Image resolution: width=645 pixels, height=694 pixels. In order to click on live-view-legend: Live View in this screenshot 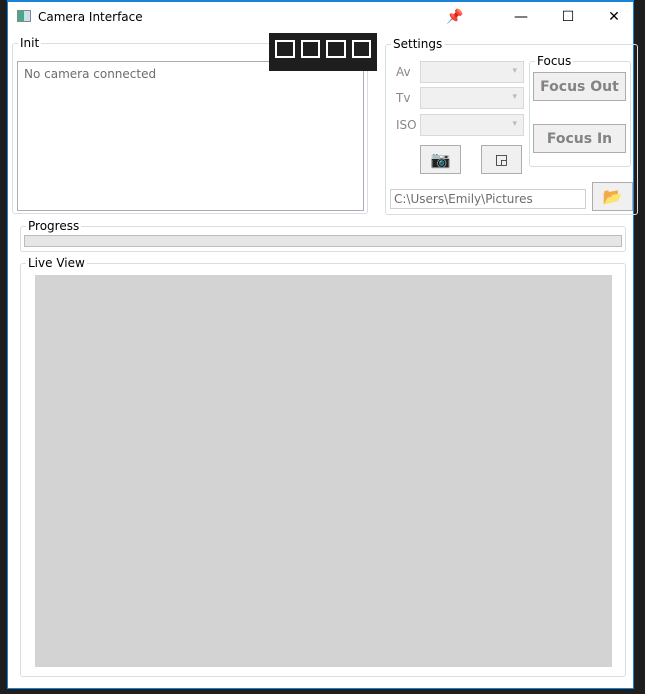, I will do `click(56, 263)`.